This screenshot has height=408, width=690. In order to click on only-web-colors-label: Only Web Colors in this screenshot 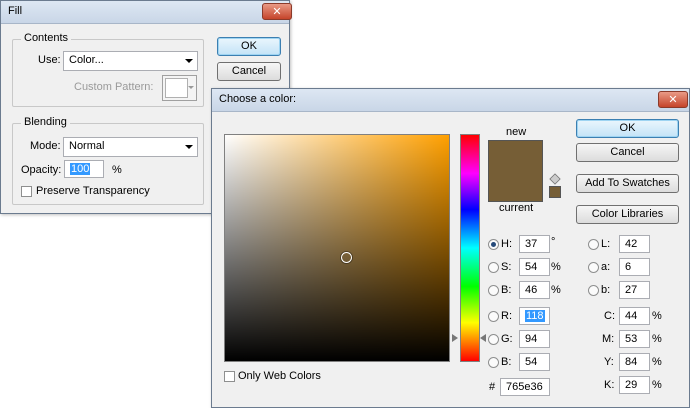, I will do `click(279, 376)`.